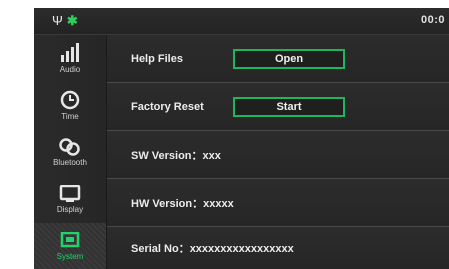  Describe the element at coordinates (289, 106) in the screenshot. I see `start-factory-reset-button: Start` at that location.